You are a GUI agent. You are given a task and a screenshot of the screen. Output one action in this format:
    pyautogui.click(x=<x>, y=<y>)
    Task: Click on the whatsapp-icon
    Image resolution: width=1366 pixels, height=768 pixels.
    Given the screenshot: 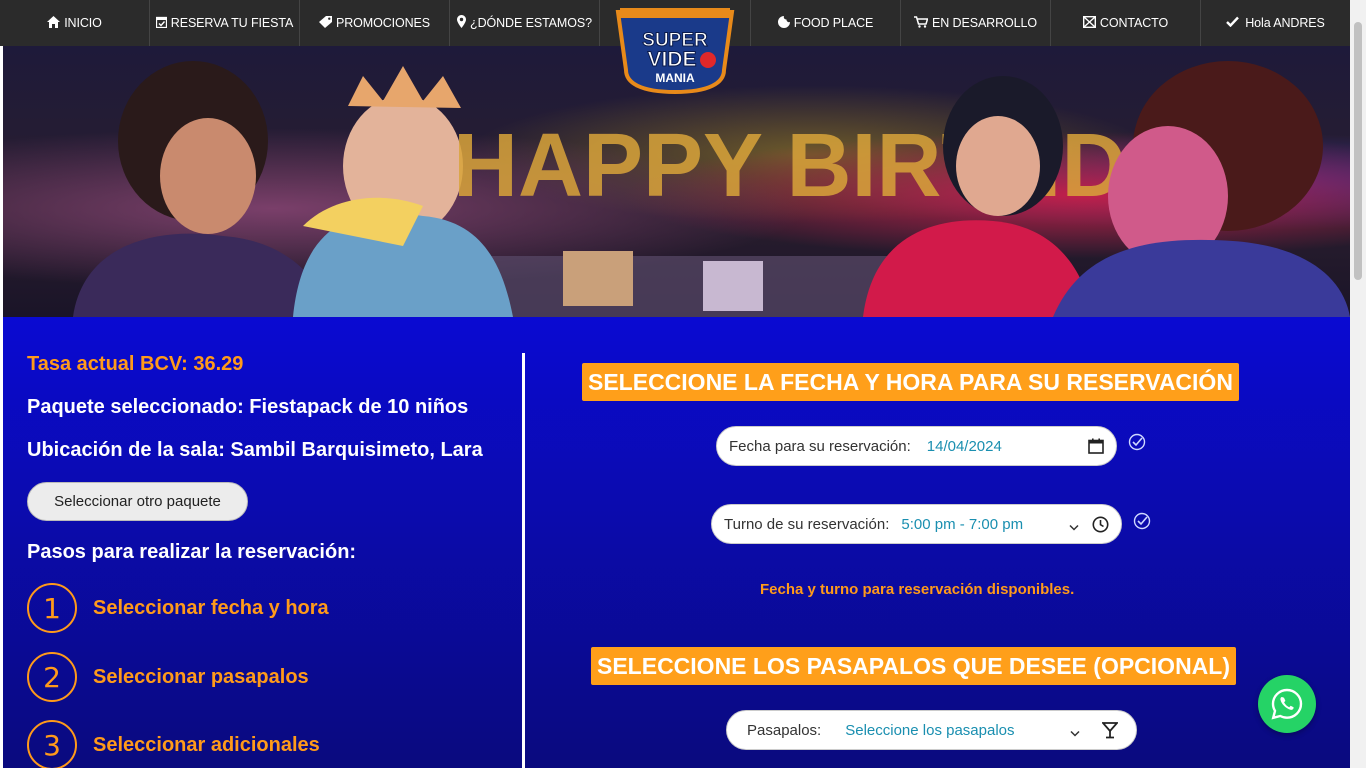 What is the action you would take?
    pyautogui.click(x=1287, y=704)
    